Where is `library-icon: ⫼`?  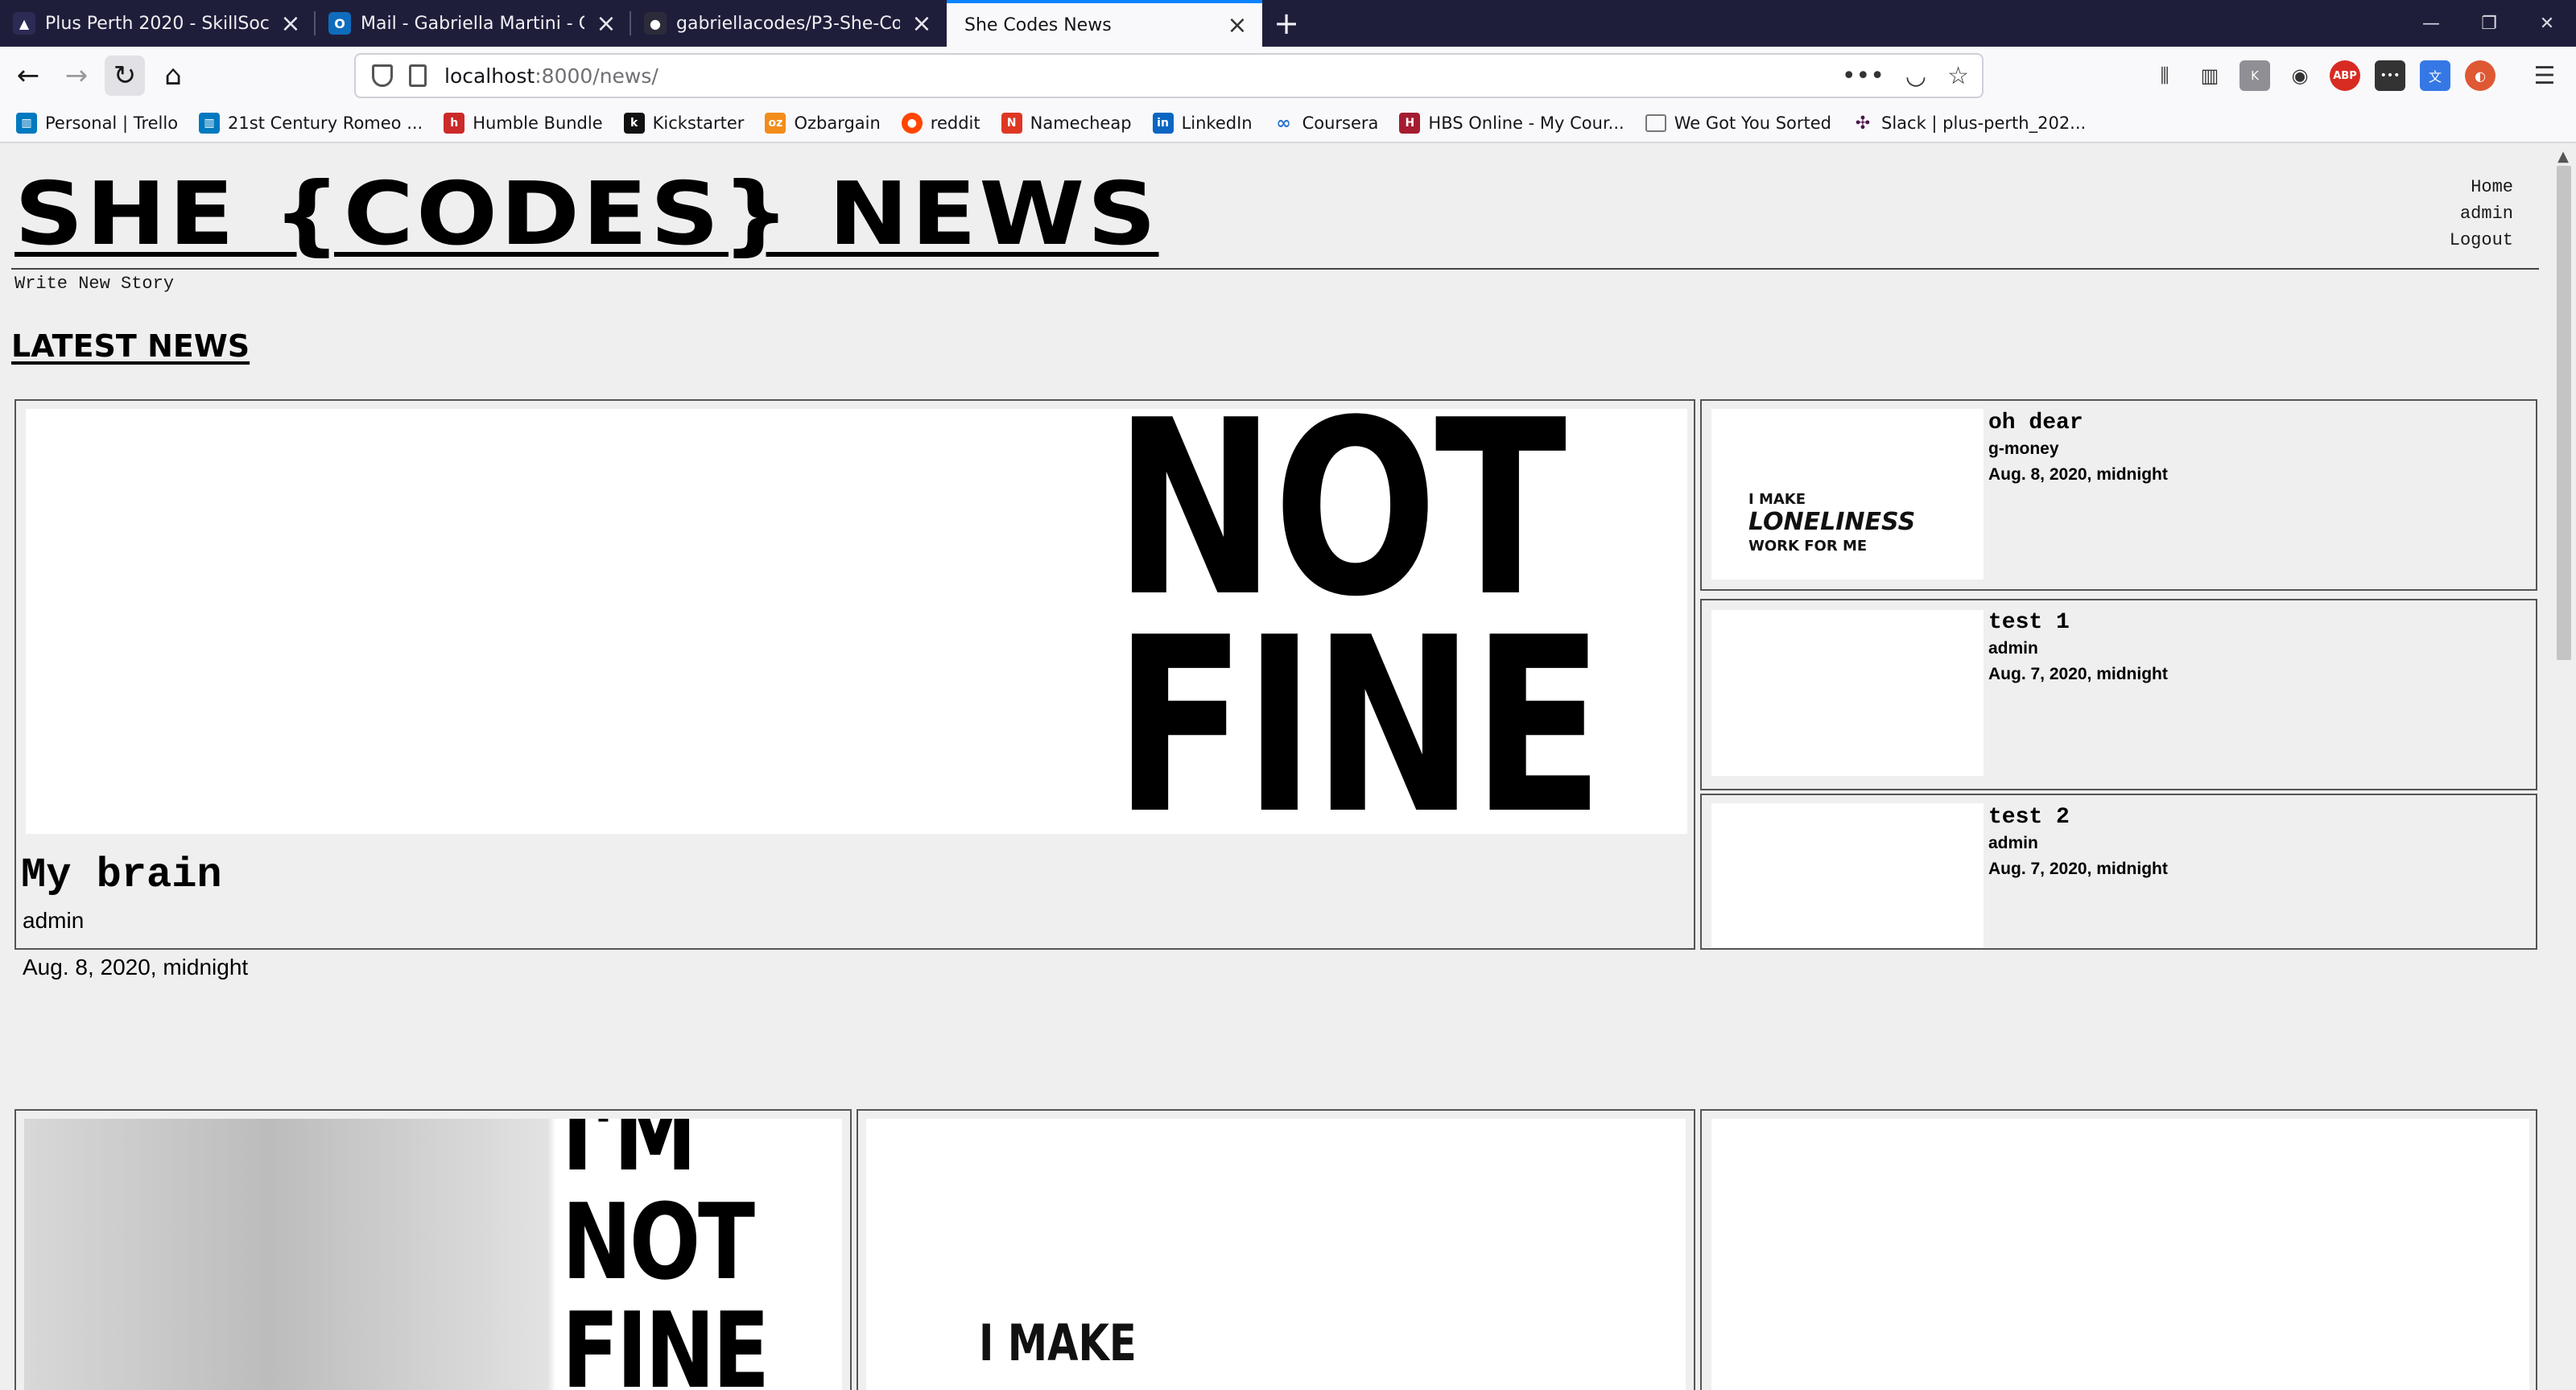
library-icon: ⫼ is located at coordinates (2164, 75).